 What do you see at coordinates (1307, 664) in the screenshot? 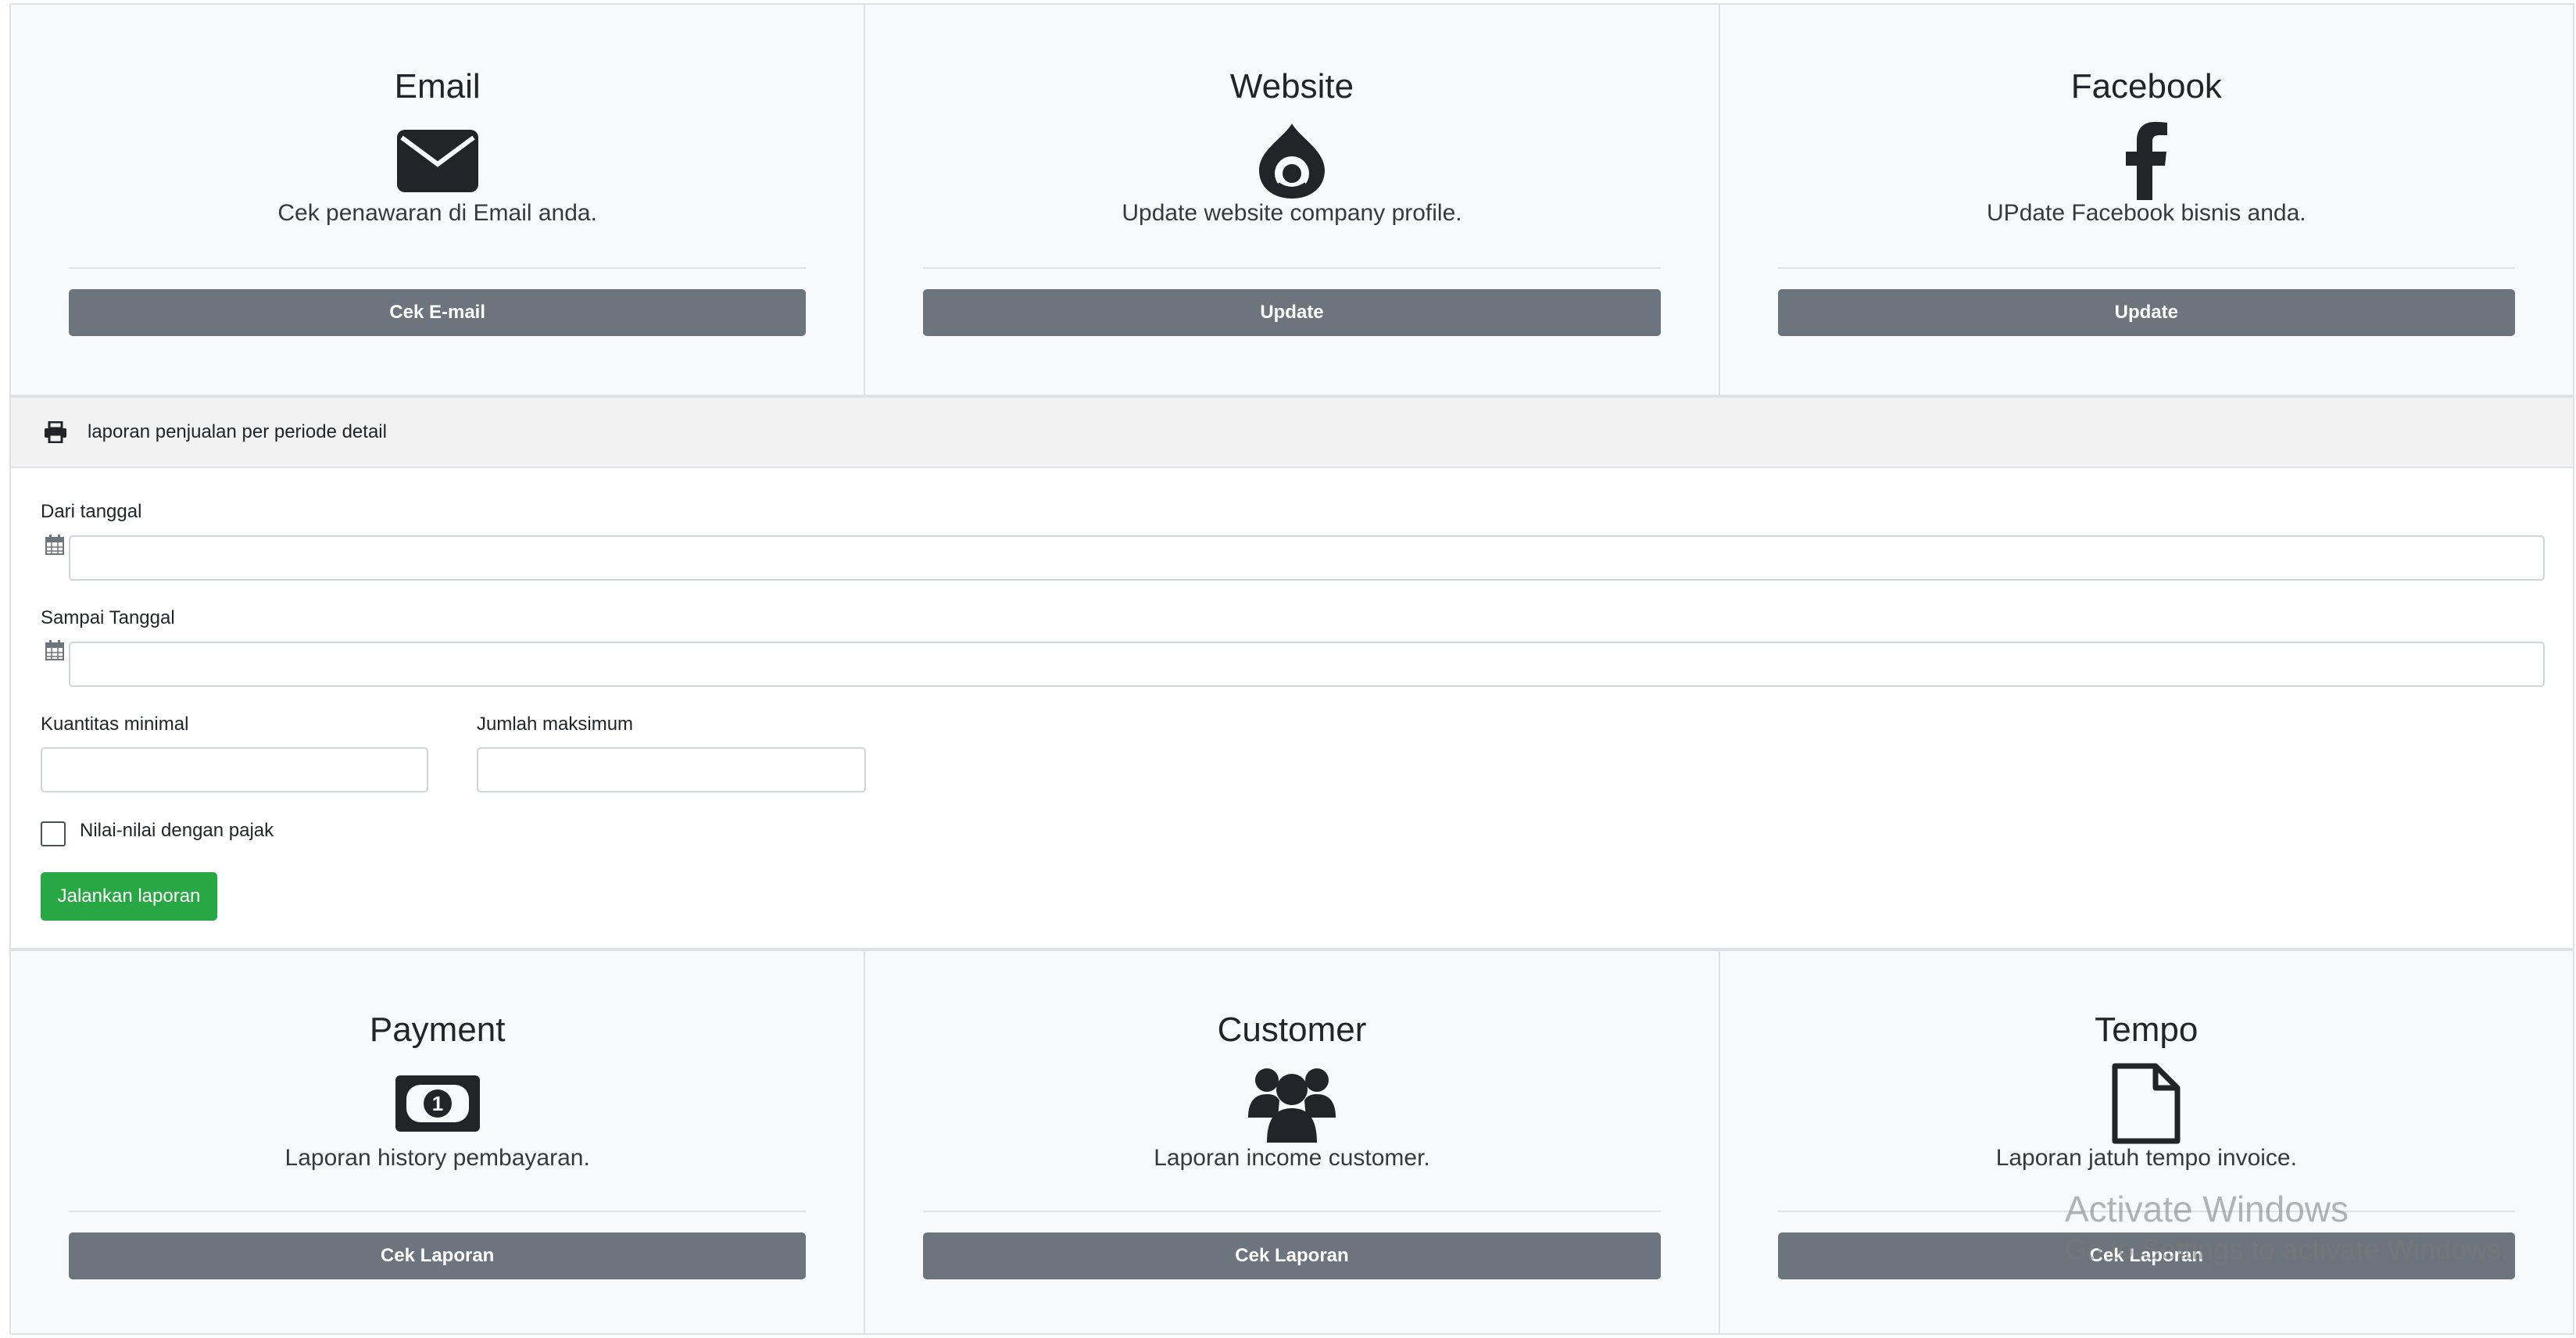
I see `to-date-input` at bounding box center [1307, 664].